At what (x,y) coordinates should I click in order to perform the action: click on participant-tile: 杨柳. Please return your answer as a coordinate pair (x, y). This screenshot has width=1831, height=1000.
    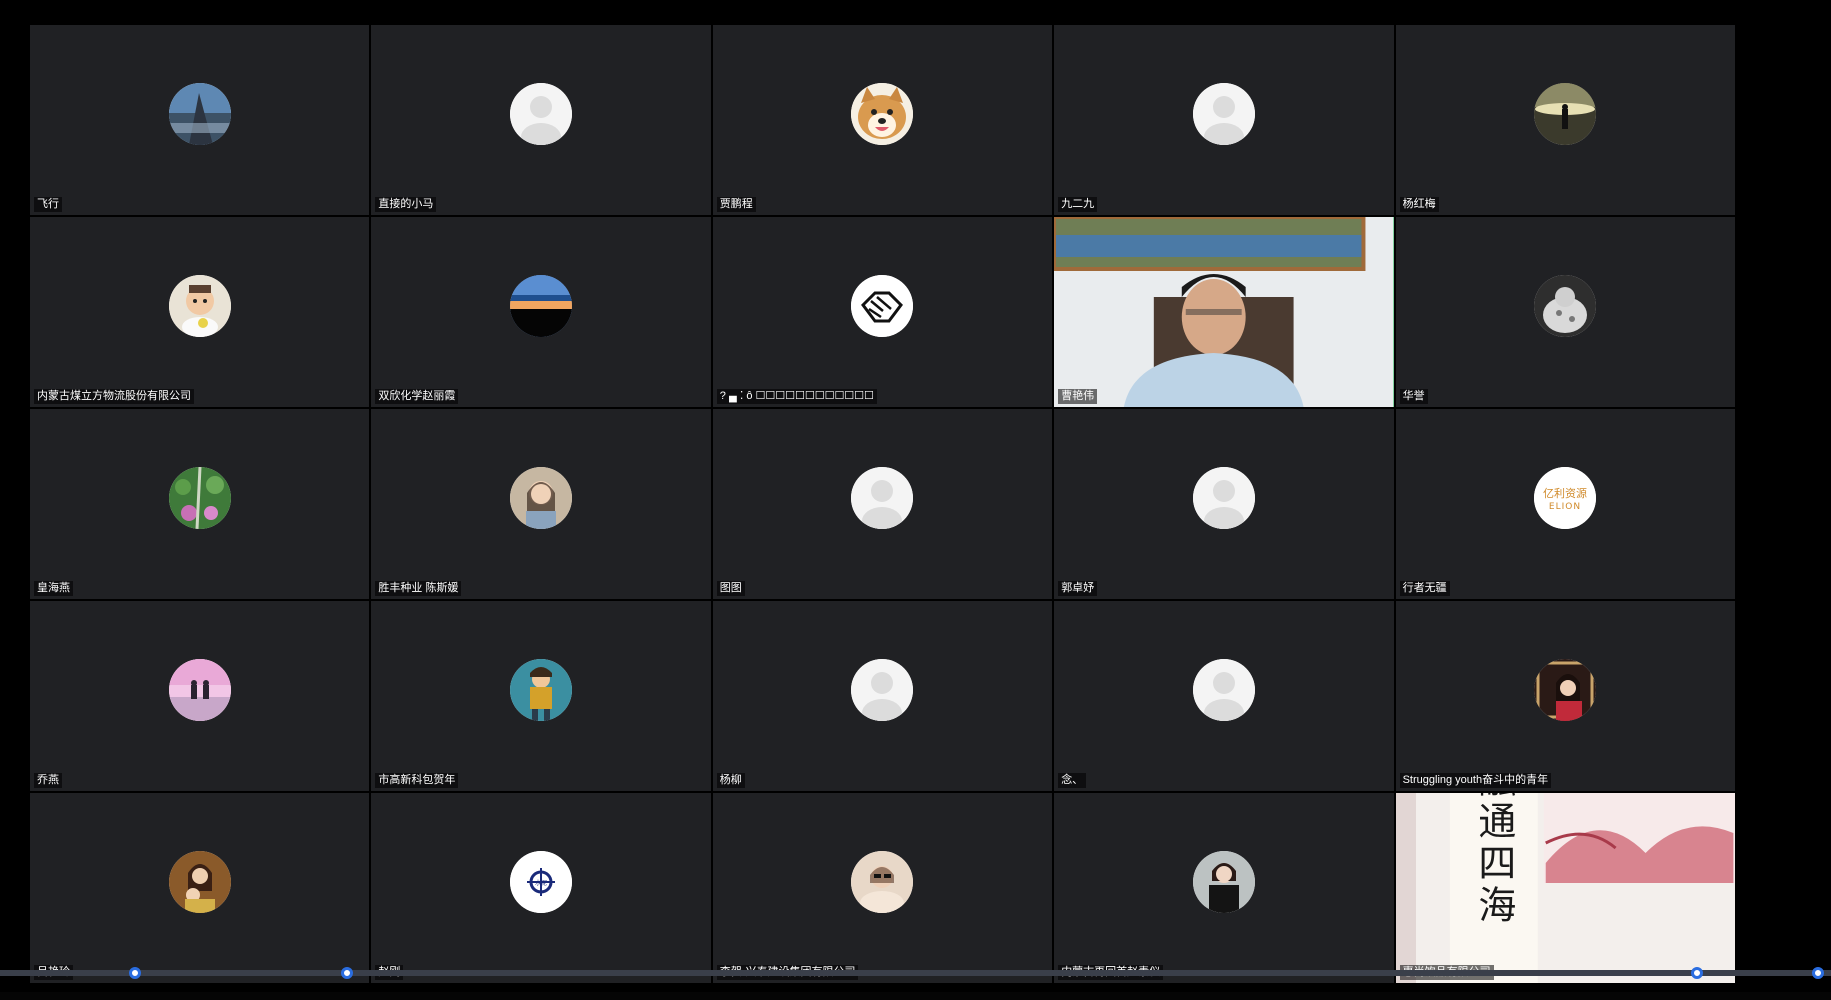
    Looking at the image, I should click on (882, 696).